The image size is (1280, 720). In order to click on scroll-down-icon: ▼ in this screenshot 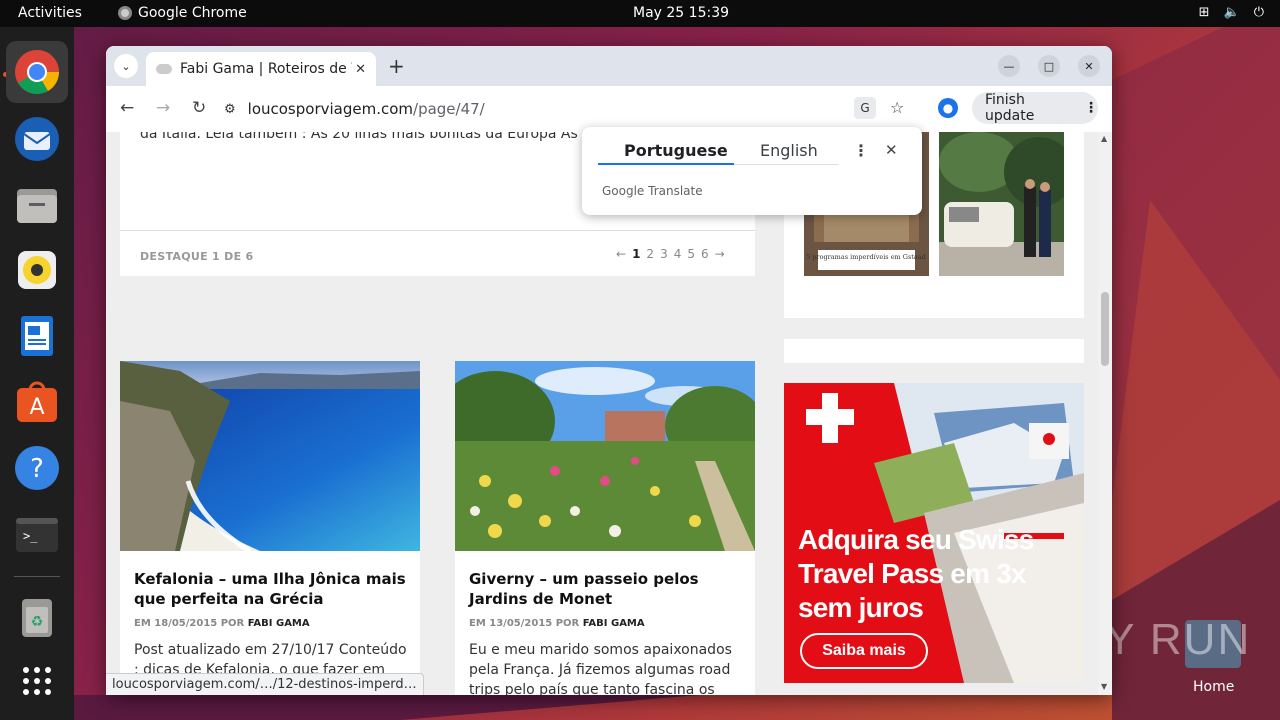, I will do `click(1104, 686)`.